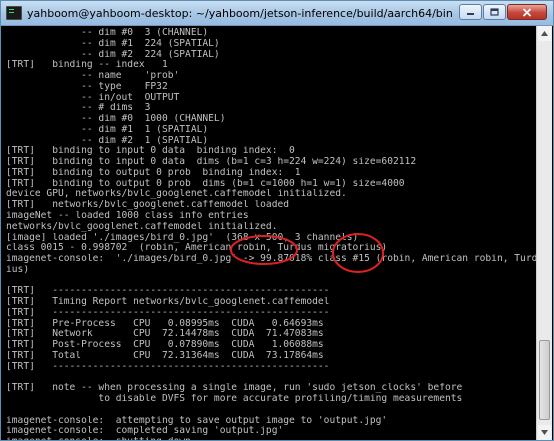 The image size is (554, 441). I want to click on terminal-line: -- dim #0 1000 (CHANNEL), so click(116, 119).